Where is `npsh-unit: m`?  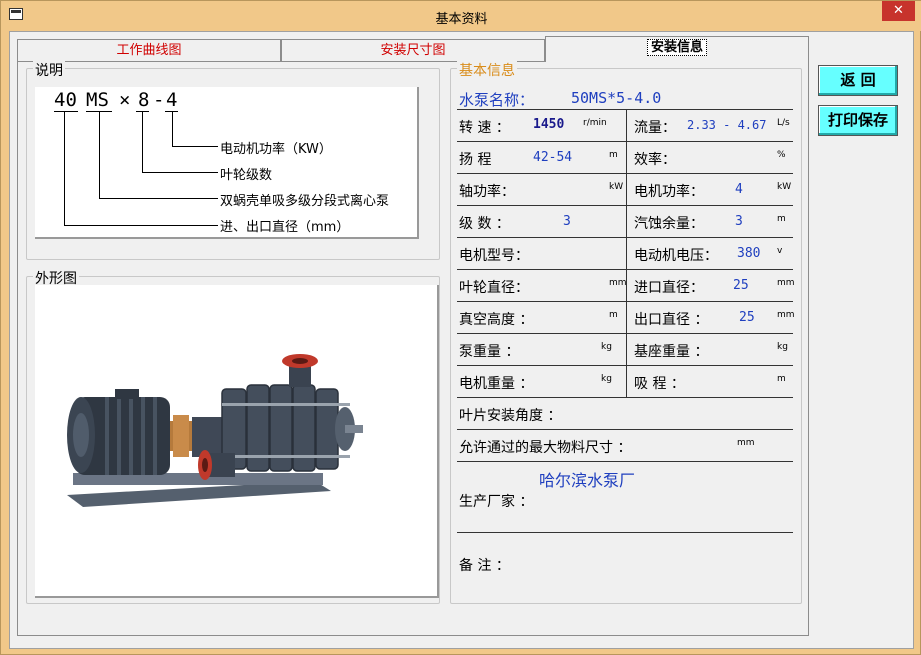
npsh-unit: m is located at coordinates (781, 219).